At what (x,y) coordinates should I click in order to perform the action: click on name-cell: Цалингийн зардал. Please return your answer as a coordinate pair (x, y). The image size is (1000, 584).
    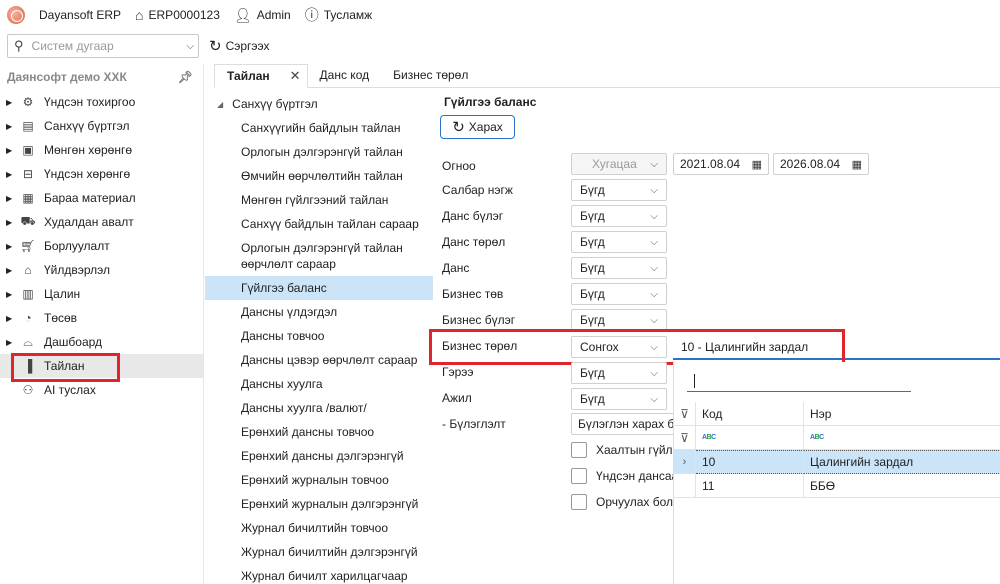
    Looking at the image, I should click on (902, 461).